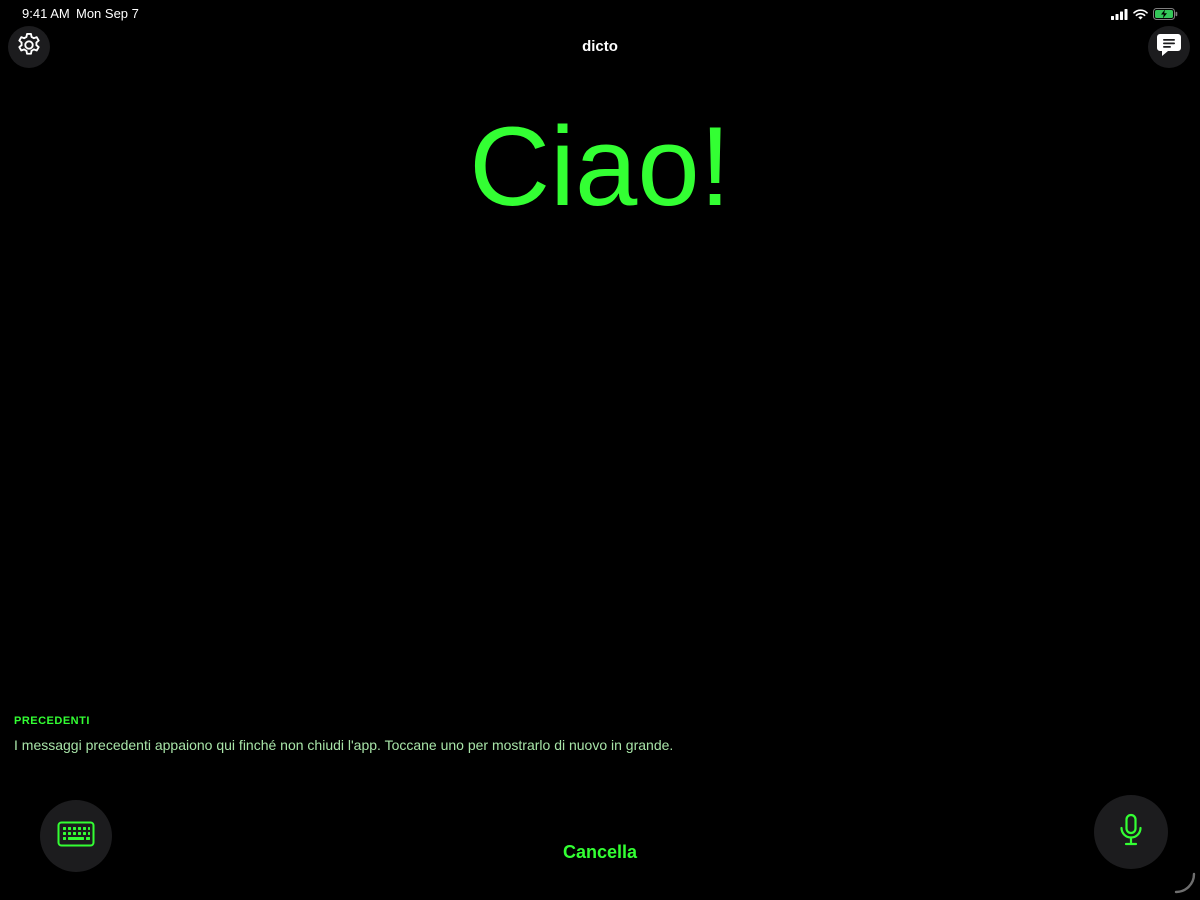 This screenshot has height=900, width=1200. Describe the element at coordinates (46, 13) in the screenshot. I see `status-time: 9:41 AM` at that location.